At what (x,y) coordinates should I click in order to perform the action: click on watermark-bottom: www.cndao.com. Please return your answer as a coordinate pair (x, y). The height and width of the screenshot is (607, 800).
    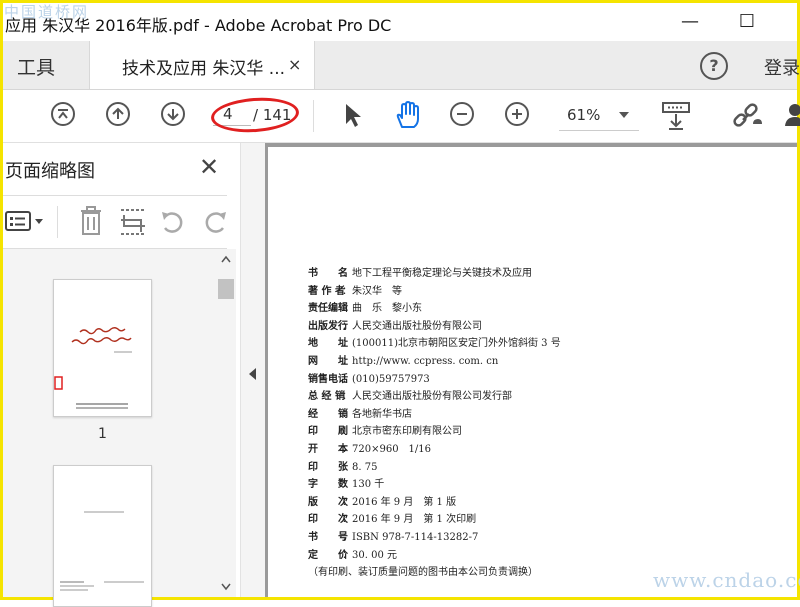
    Looking at the image, I should click on (726, 580).